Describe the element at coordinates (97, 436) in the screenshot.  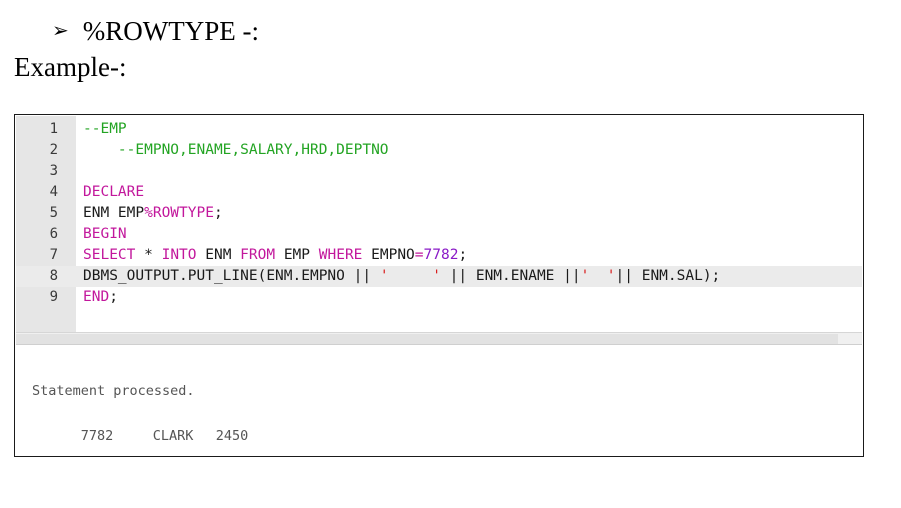
I see `output-empno: 7782` at that location.